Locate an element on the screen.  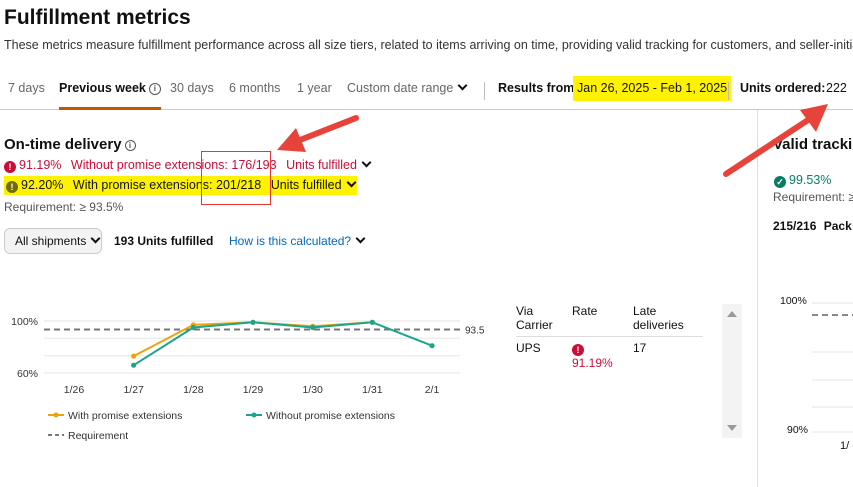
without-units-label: Units fulfilled is located at coordinates (321, 165).